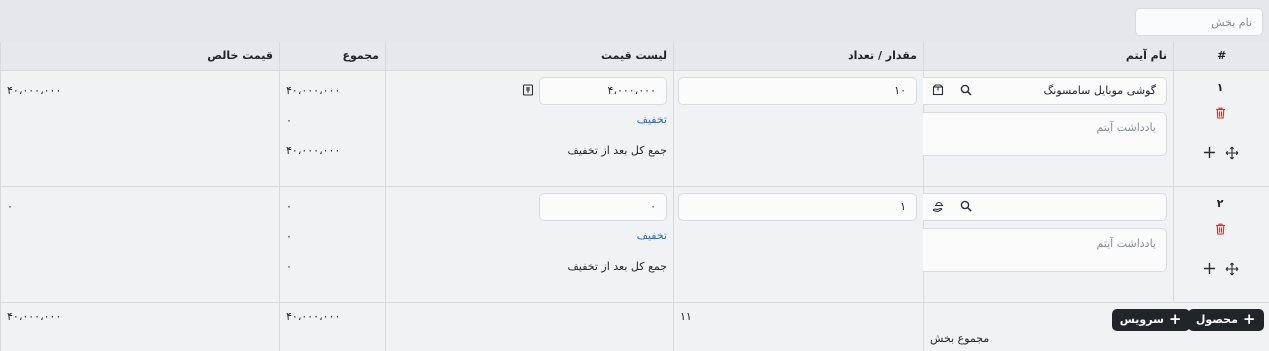 This screenshot has height=351, width=1269. Describe the element at coordinates (960, 338) in the screenshot. I see `section-total-label: مجموع بخش` at that location.